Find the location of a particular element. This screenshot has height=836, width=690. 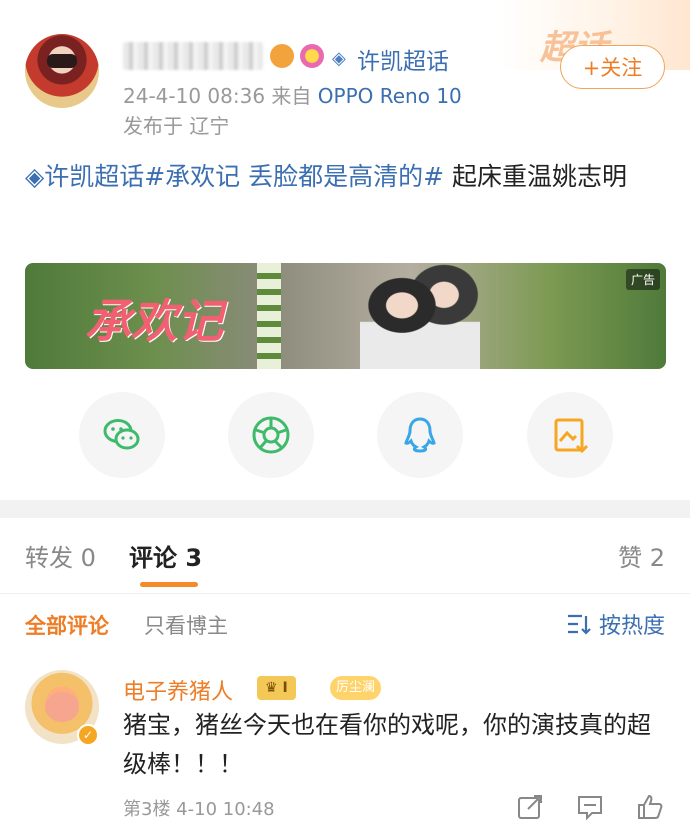

share-icon is located at coordinates (530, 807).